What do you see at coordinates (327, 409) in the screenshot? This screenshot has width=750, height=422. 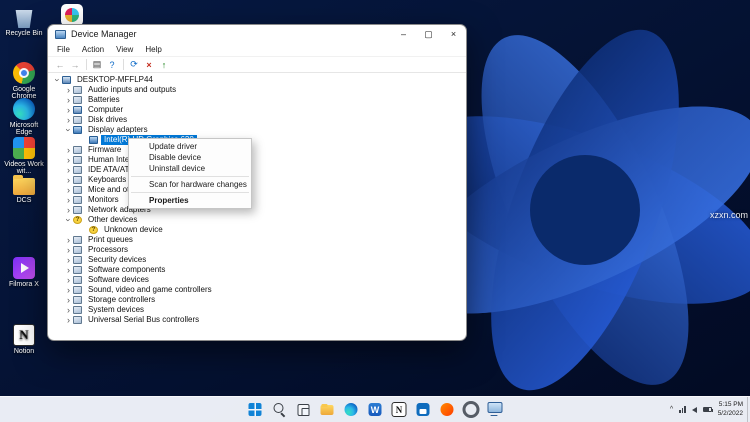 I see `taskbar-icon-file-explorer` at bounding box center [327, 409].